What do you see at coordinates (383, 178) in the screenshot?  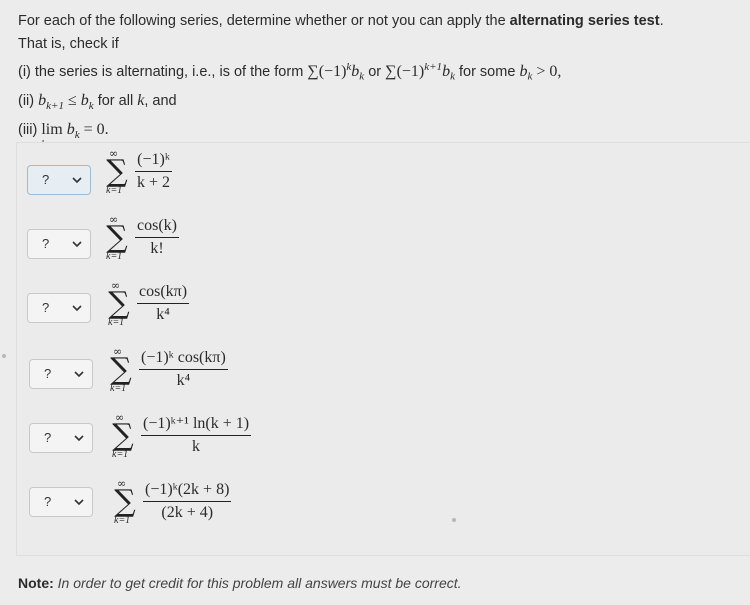 I see `series-row-1: ? ∞ ∑ k=1 (−1)ᵏ k + 2` at bounding box center [383, 178].